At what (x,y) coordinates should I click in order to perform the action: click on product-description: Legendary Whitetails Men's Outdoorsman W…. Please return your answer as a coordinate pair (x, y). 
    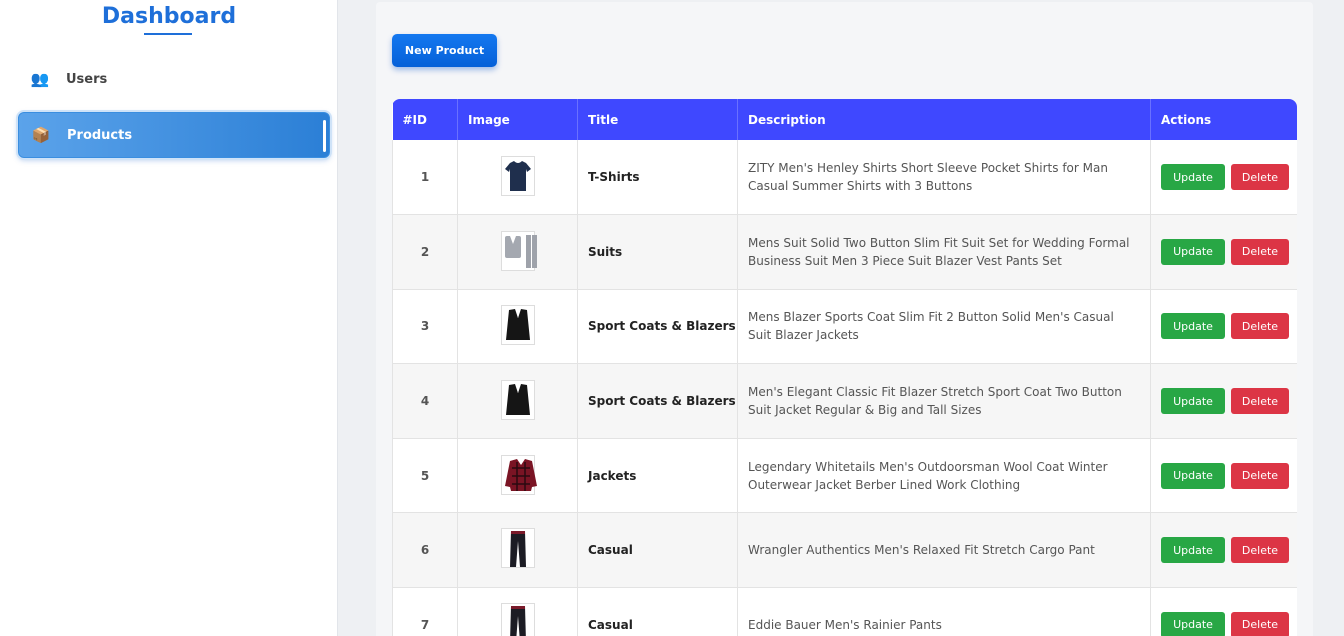
    Looking at the image, I should click on (944, 476).